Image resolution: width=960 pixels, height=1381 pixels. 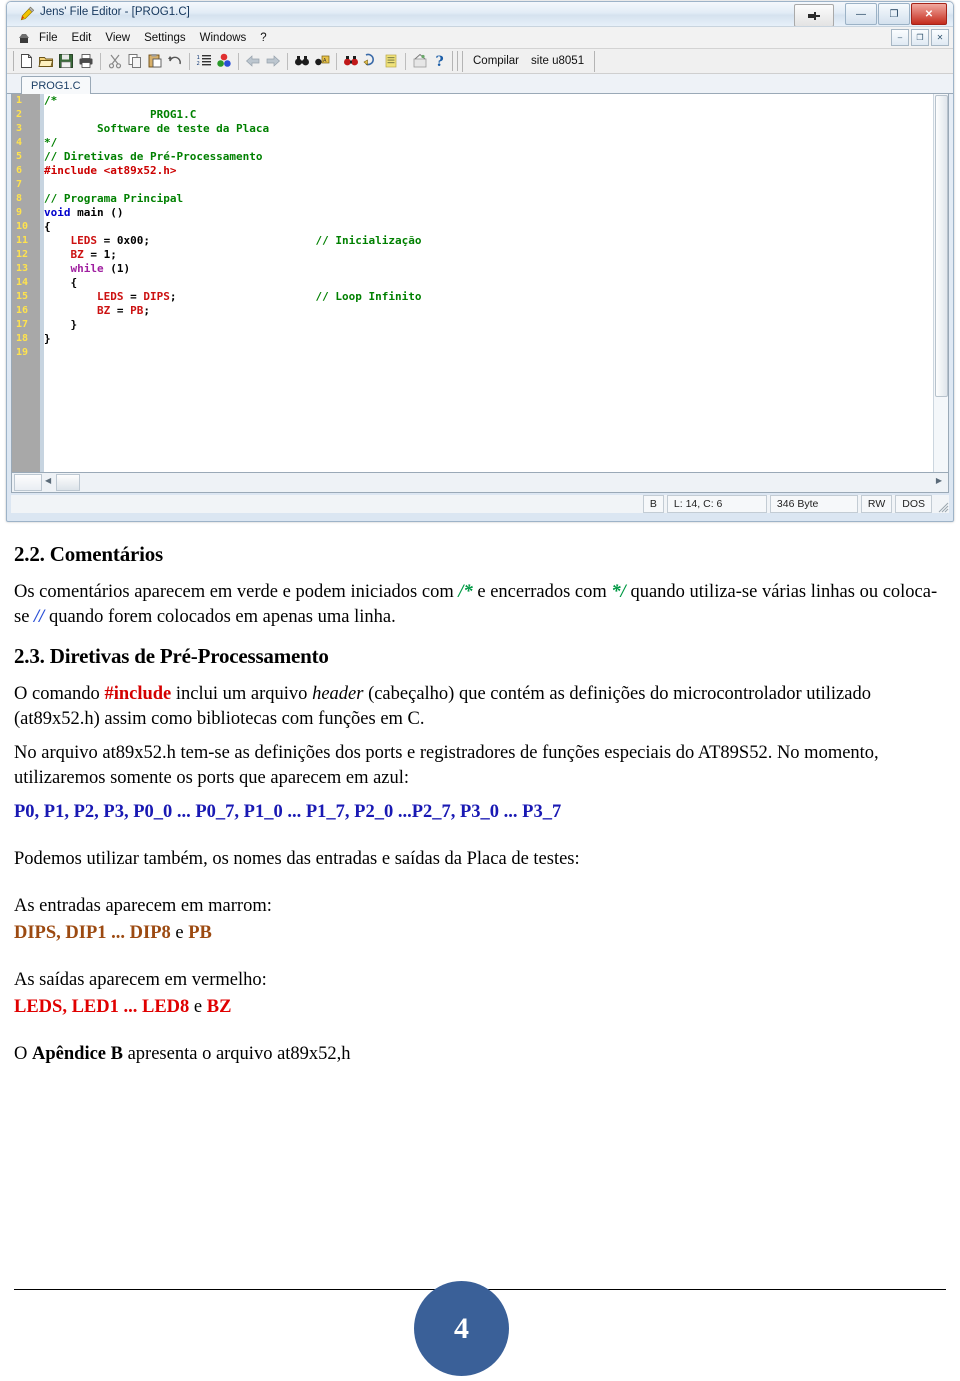 I want to click on maximize-button: ❐, so click(x=894, y=14).